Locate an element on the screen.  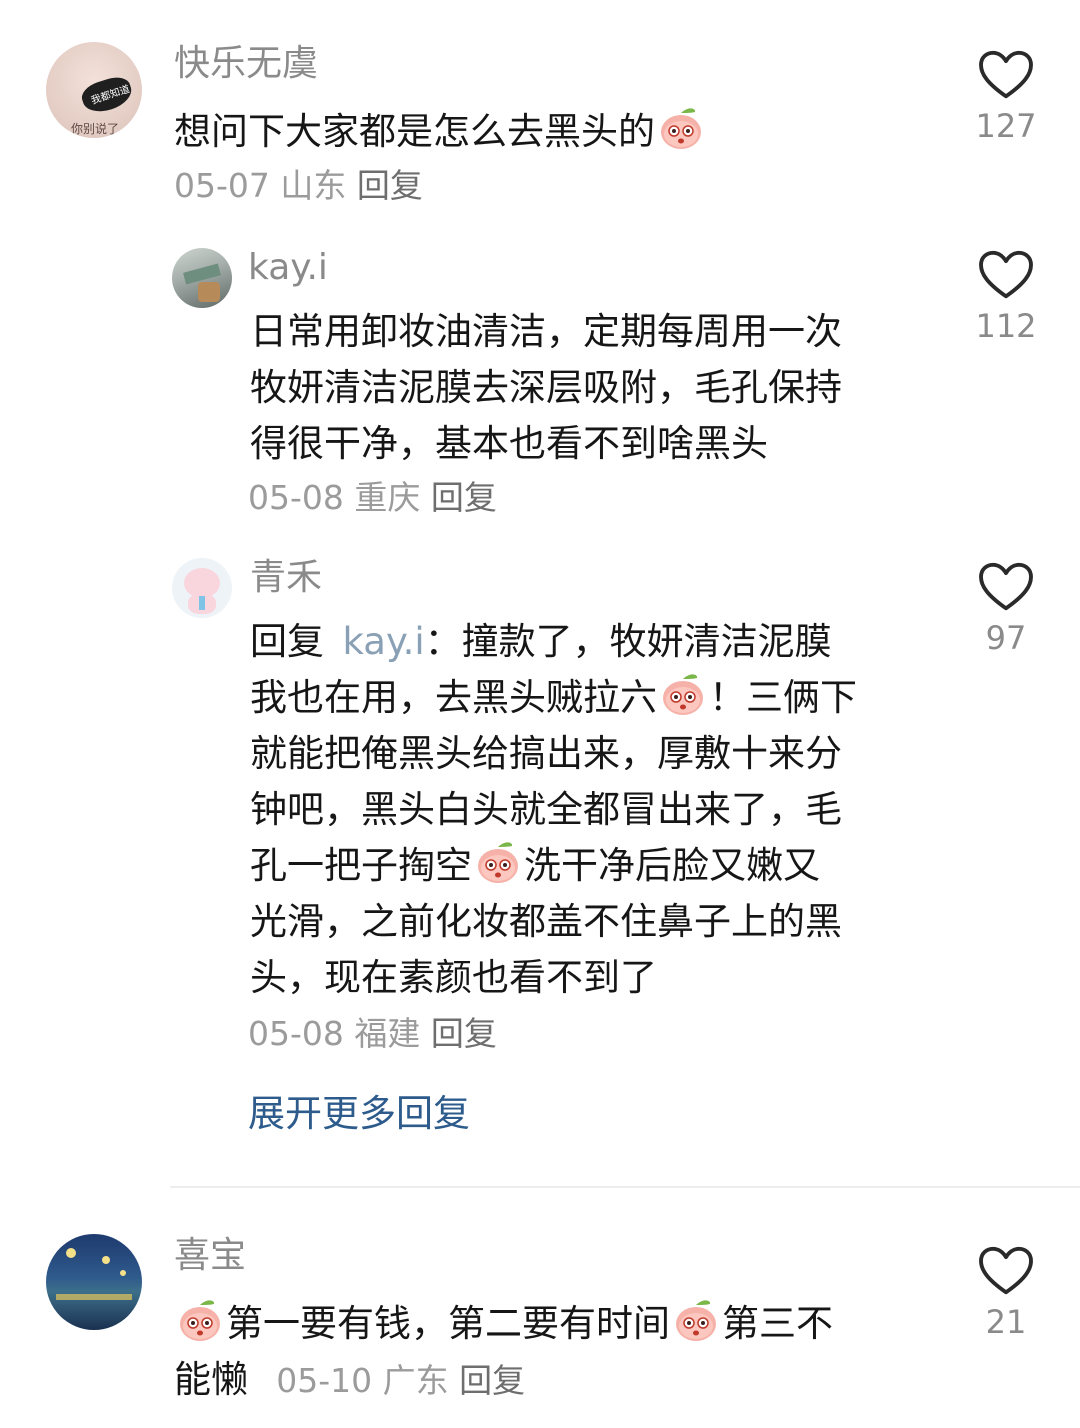
comment-date: 05-07 is located at coordinates (222, 185).